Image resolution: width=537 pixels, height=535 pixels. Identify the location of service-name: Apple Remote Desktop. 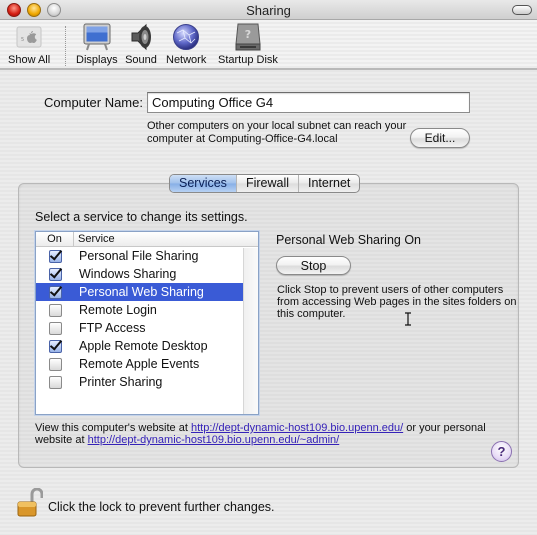
(143, 346).